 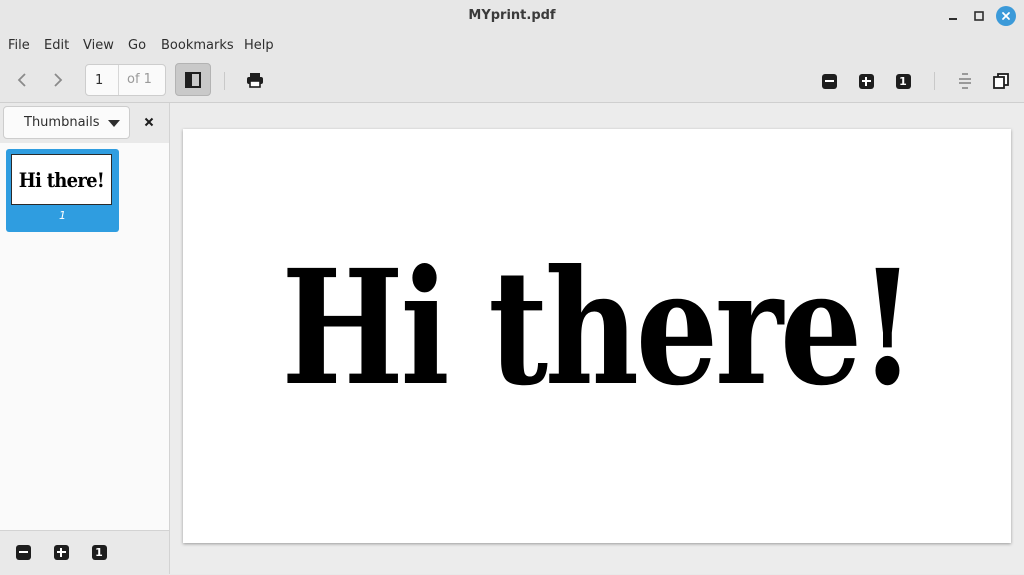 I want to click on sidebar-close-button, so click(x=149, y=122).